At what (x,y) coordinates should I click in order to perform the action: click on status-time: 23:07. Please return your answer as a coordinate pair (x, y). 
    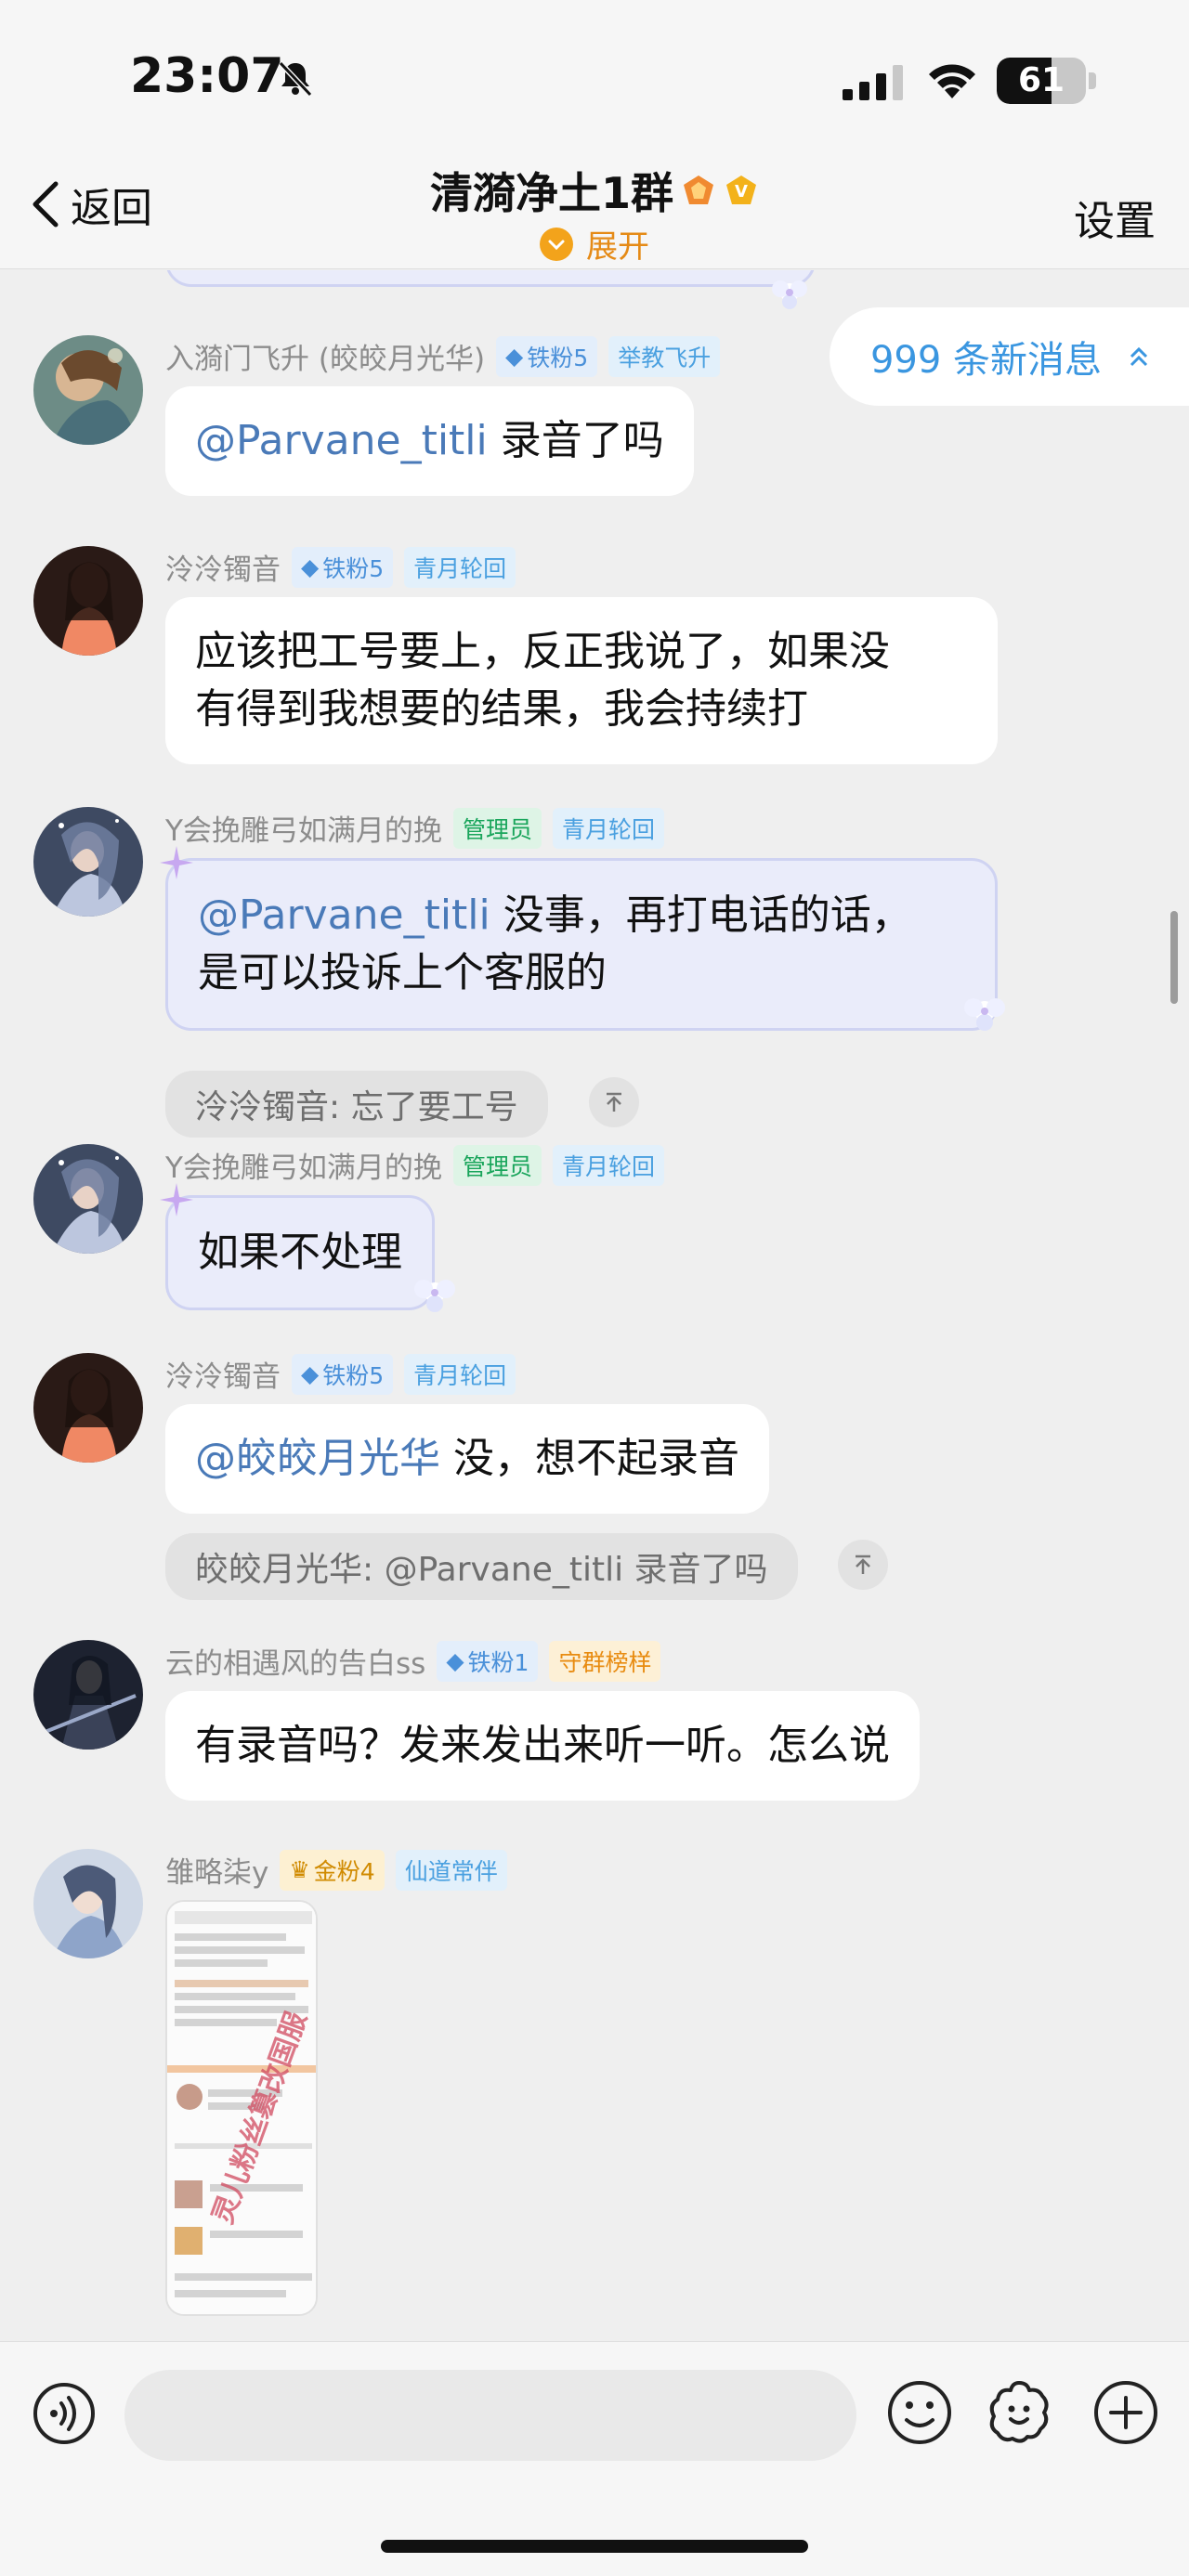
    Looking at the image, I should click on (207, 76).